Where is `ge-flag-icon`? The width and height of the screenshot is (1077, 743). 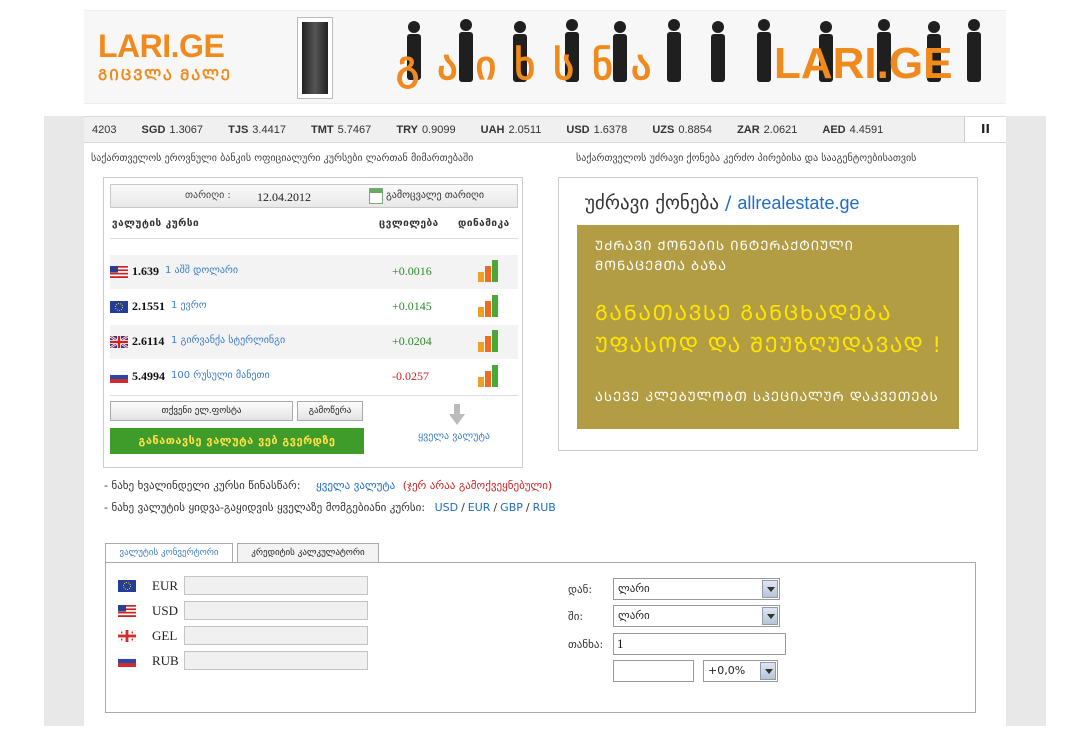
ge-flag-icon is located at coordinates (127, 636).